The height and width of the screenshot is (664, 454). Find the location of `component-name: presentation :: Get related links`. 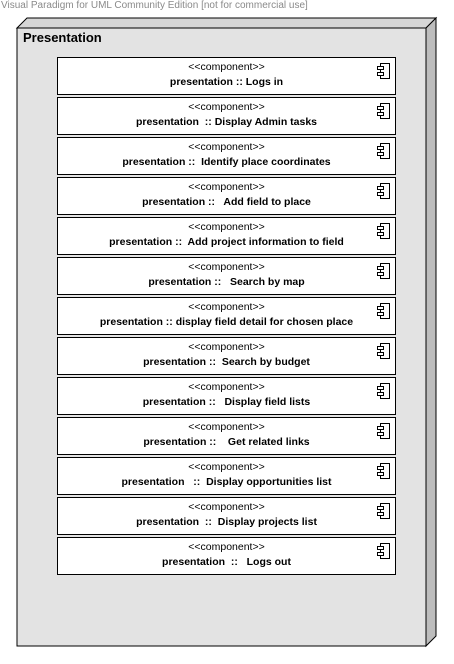

component-name: presentation :: Get related links is located at coordinates (226, 442).